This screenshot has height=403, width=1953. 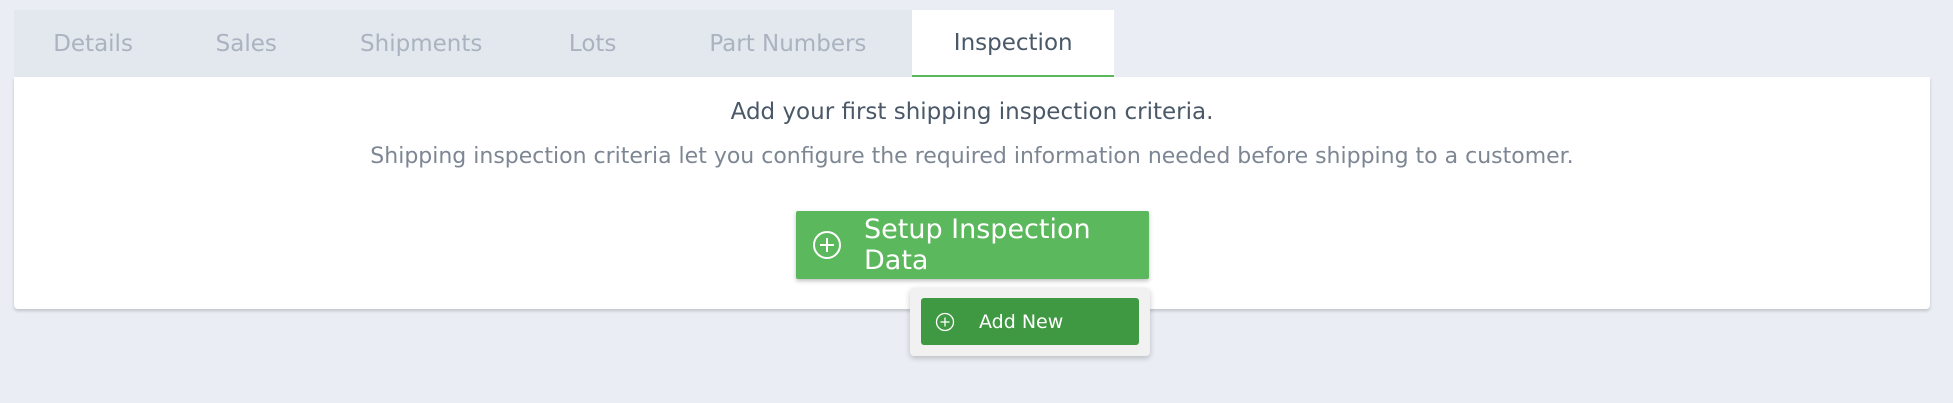 I want to click on tab-label: Lots, so click(x=592, y=43).